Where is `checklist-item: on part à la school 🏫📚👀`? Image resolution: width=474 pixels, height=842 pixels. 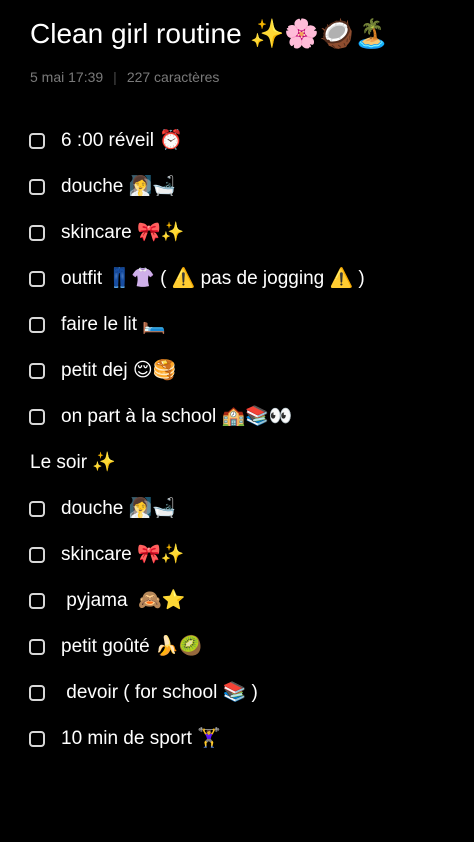 checklist-item: on part à la school 🏫📚👀 is located at coordinates (237, 417).